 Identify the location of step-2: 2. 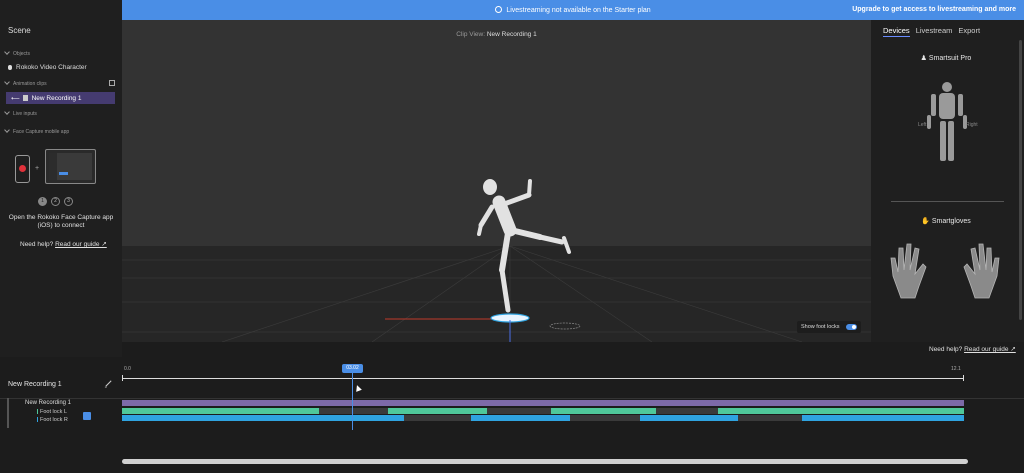
(55, 201).